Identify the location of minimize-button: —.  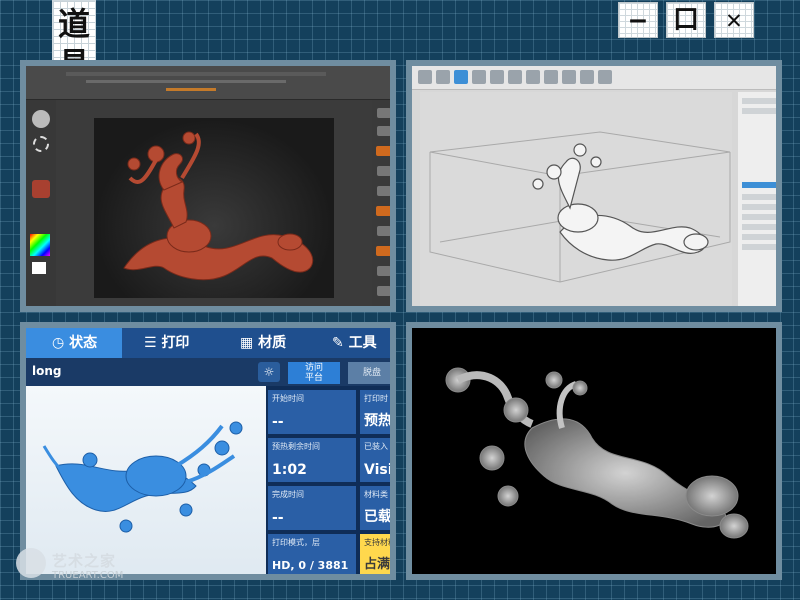
(638, 20).